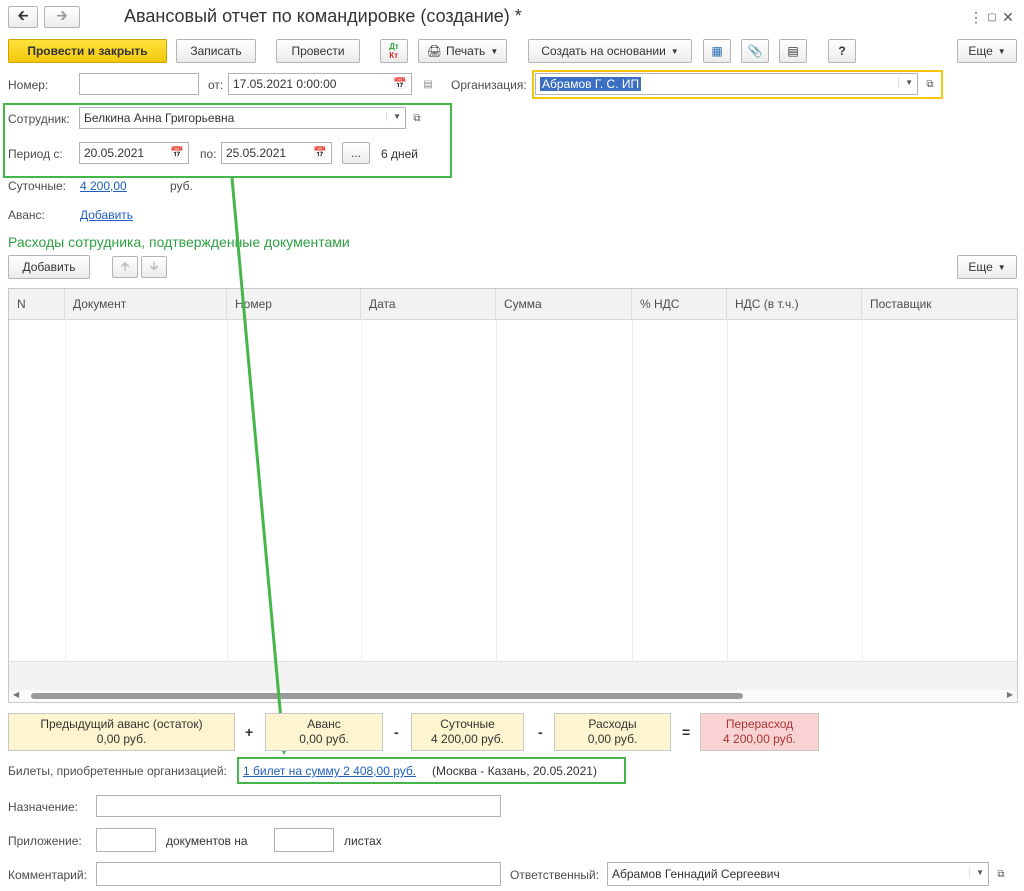 The height and width of the screenshot is (891, 1024). Describe the element at coordinates (363, 841) in the screenshot. I see `sheets-label: листах` at that location.